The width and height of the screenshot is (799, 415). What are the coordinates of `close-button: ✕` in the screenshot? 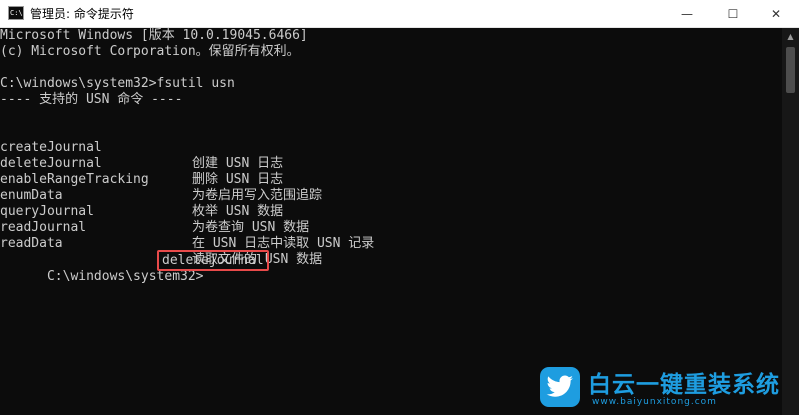 It's located at (776, 14).